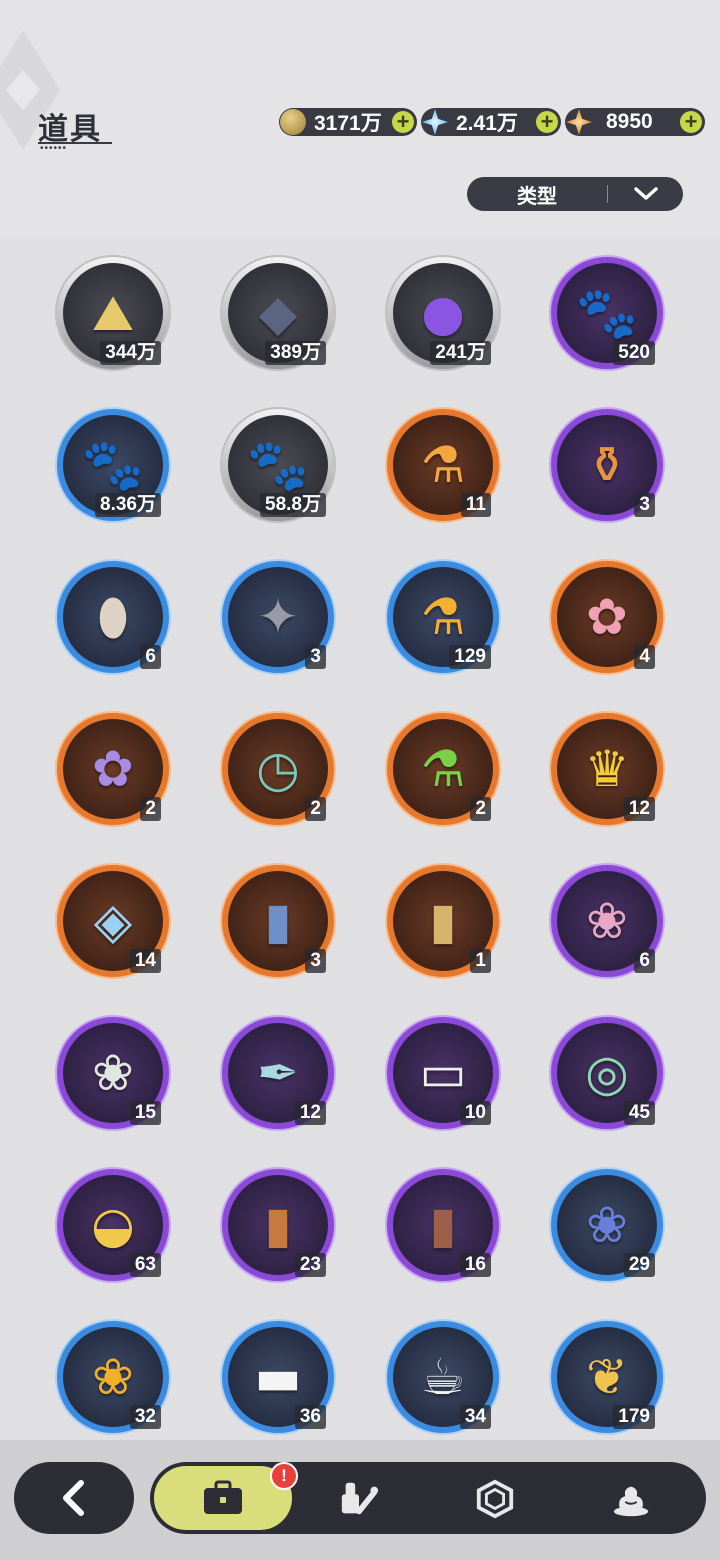  Describe the element at coordinates (293, 122) in the screenshot. I see `gold-coin-icon` at that location.